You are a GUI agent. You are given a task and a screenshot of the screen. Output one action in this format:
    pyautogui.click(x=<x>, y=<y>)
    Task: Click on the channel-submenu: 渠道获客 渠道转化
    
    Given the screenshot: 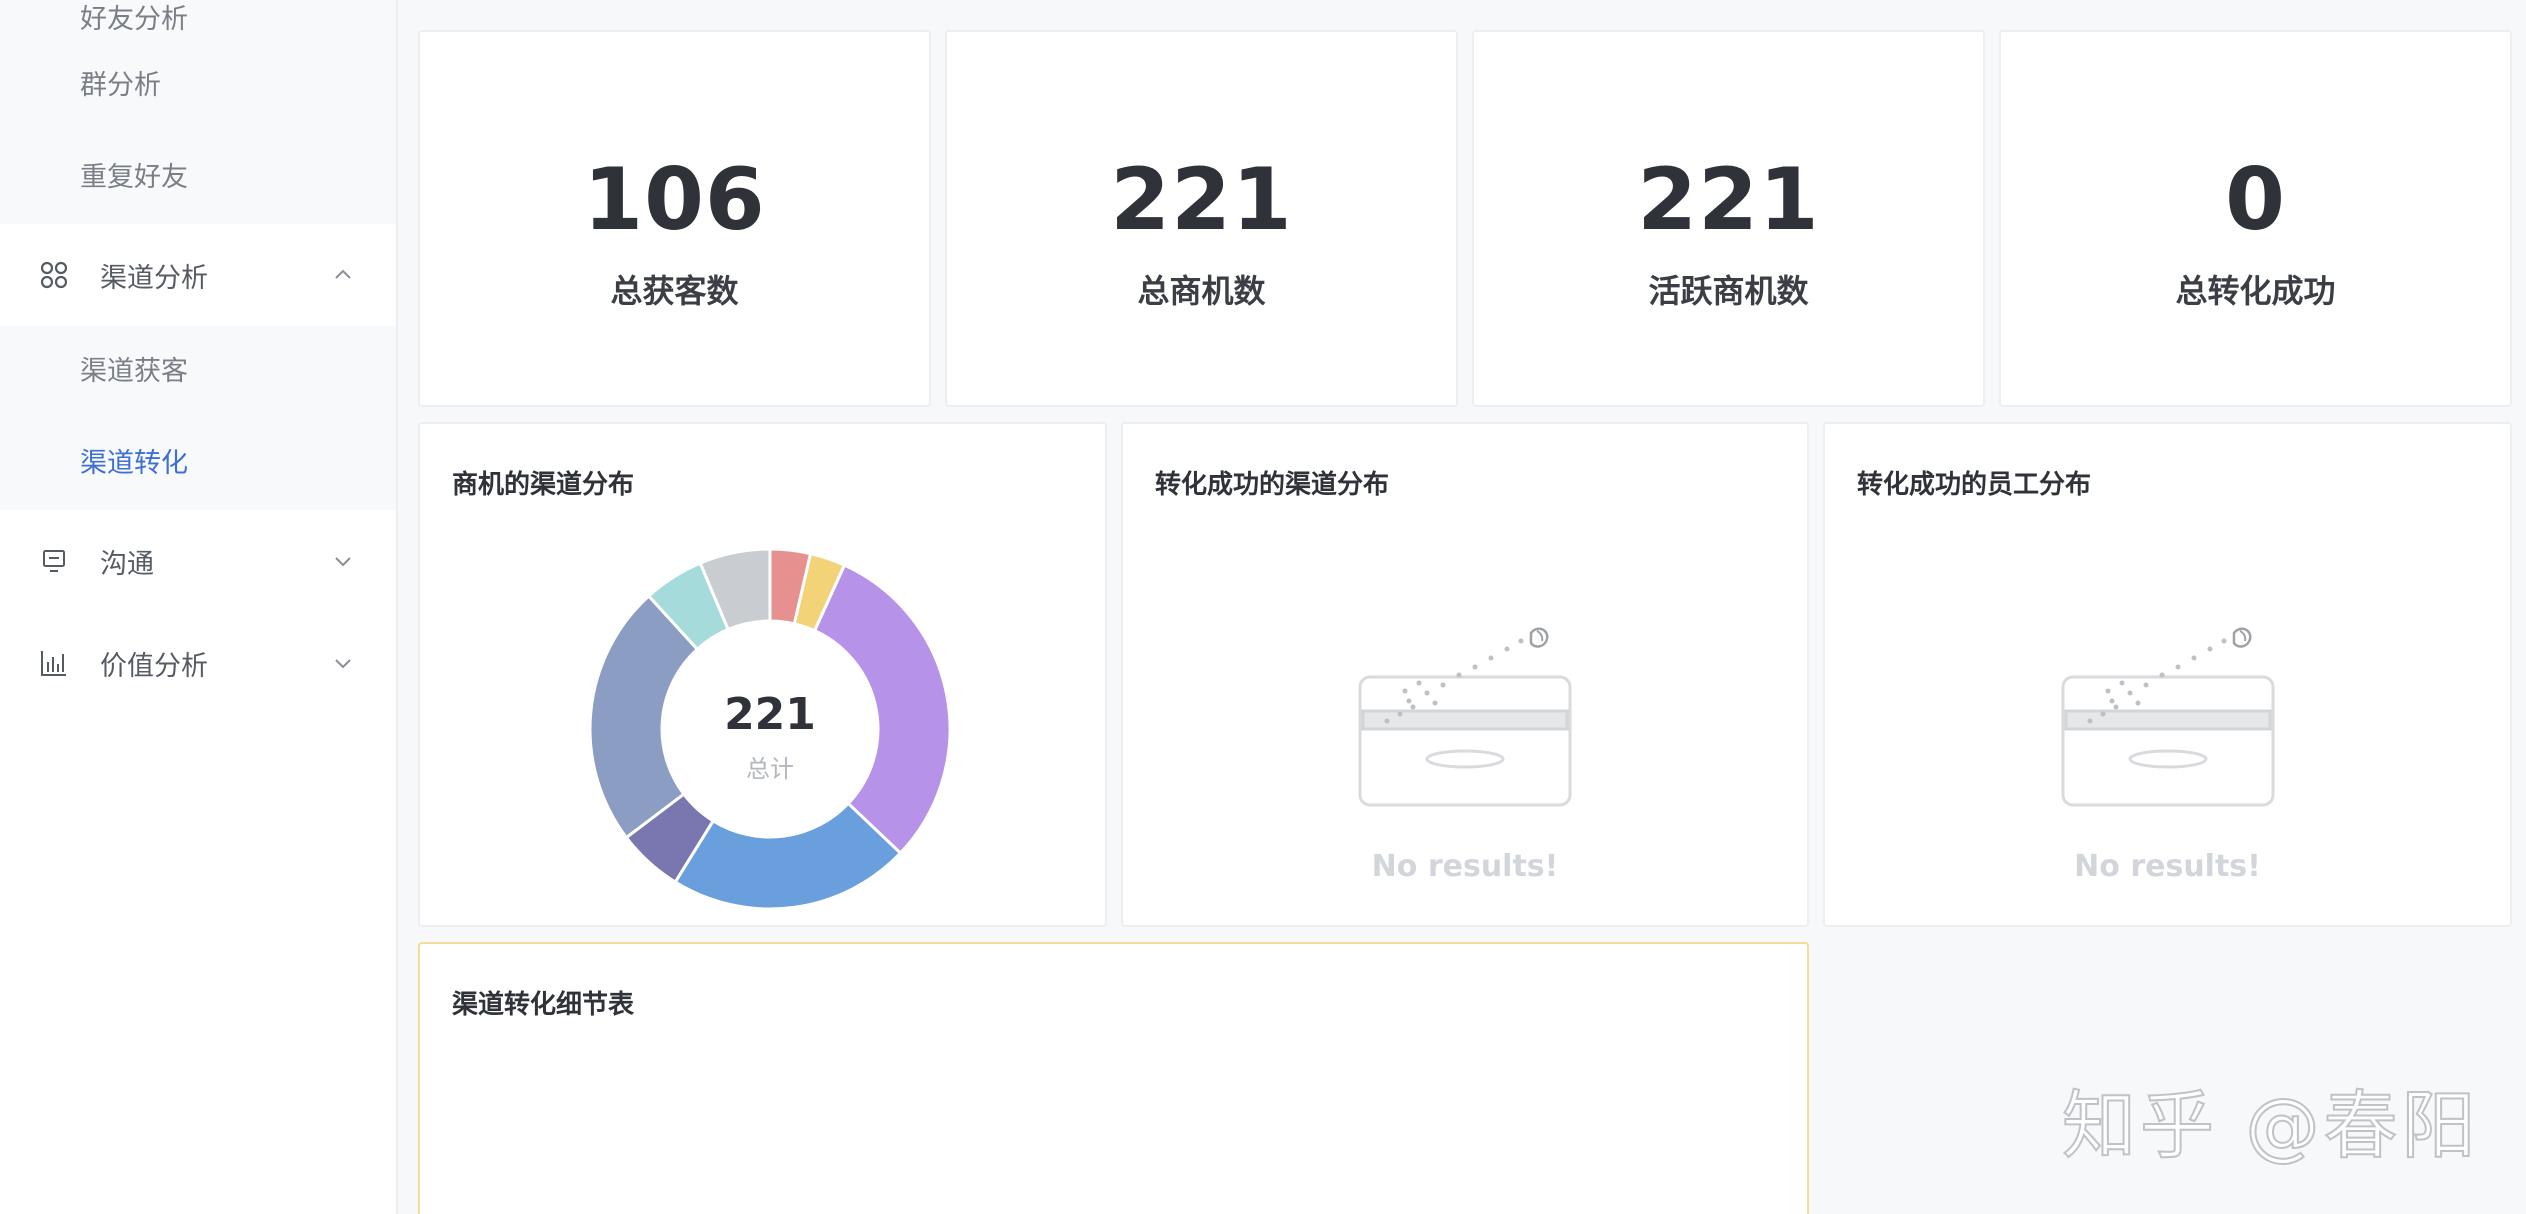 What is the action you would take?
    pyautogui.click(x=198, y=418)
    